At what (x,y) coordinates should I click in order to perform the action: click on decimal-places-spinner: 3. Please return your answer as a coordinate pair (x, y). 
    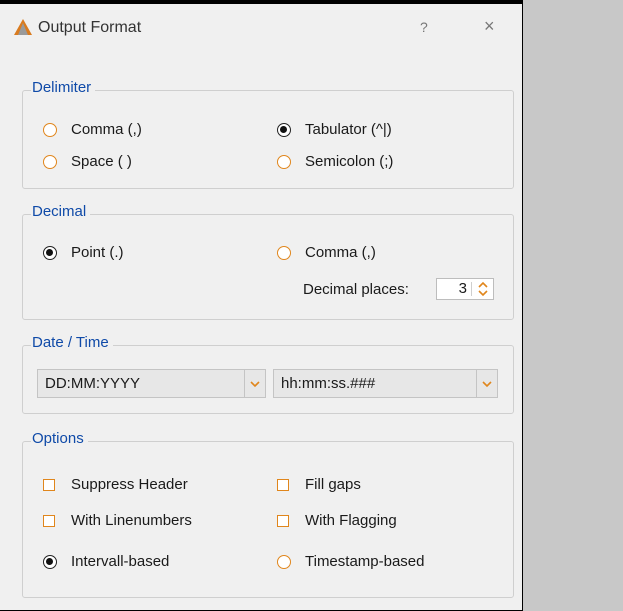
    Looking at the image, I should click on (465, 289).